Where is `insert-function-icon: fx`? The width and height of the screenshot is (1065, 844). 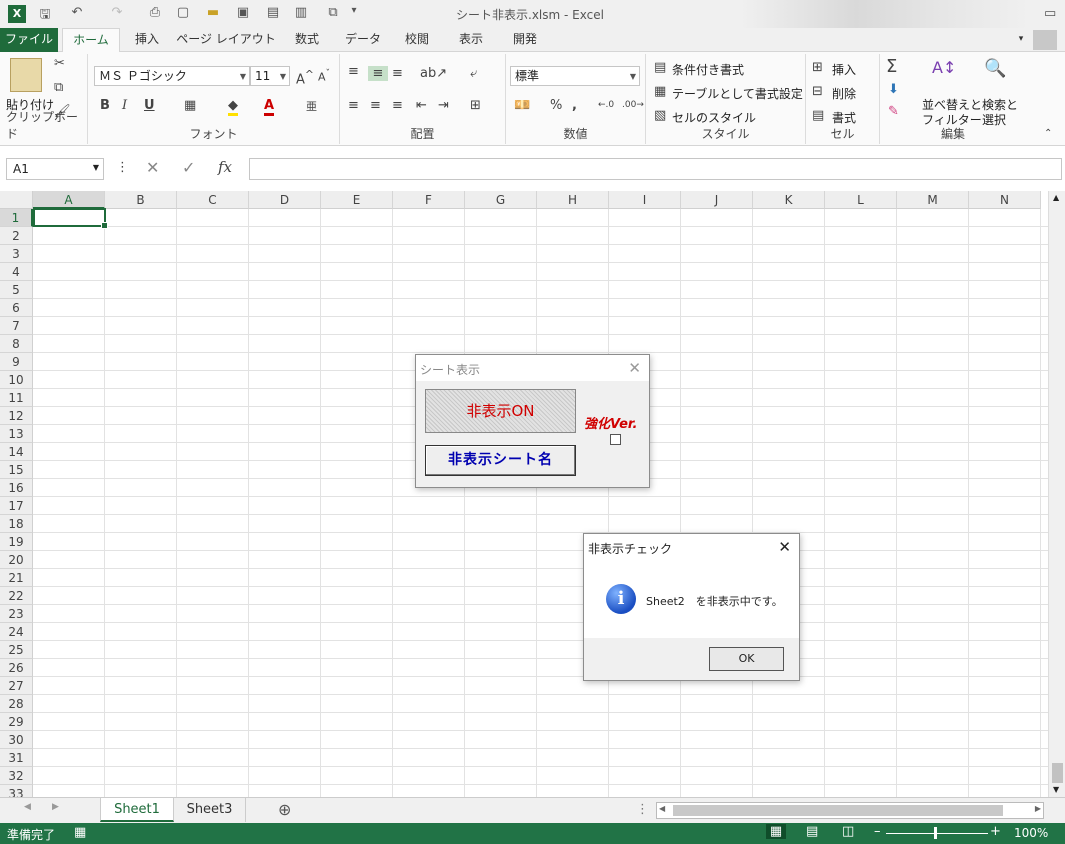
insert-function-icon: fx is located at coordinates (225, 167).